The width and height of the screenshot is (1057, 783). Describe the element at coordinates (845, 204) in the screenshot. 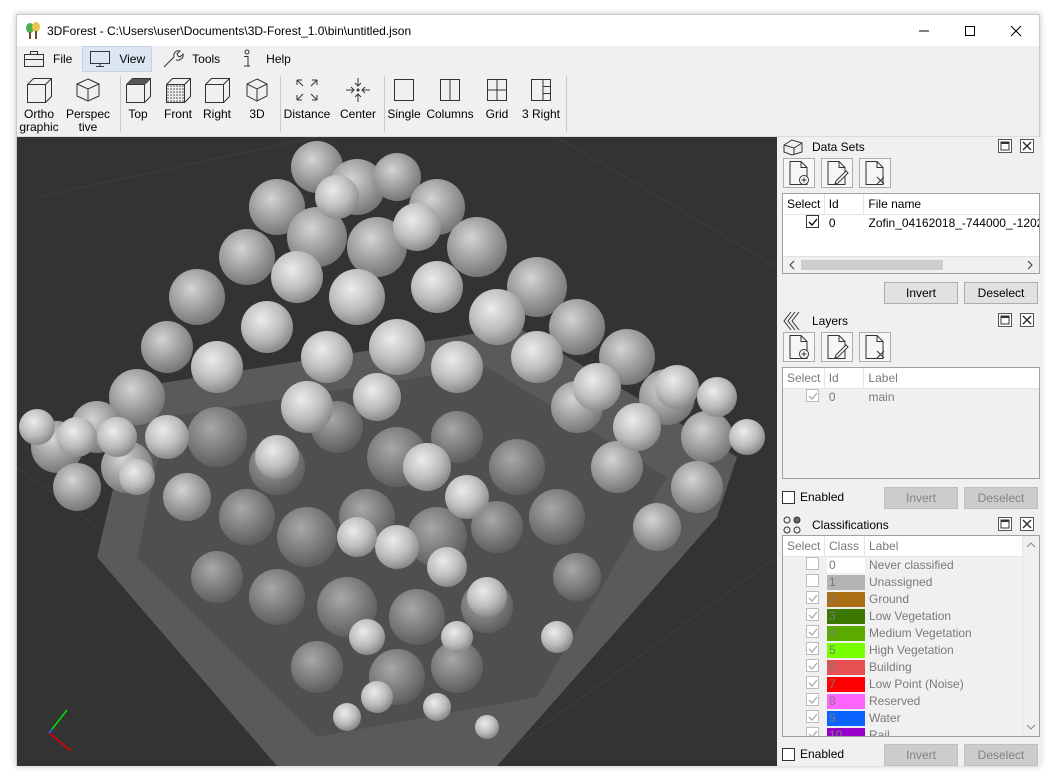

I see `datasets-header-id: Id` at that location.